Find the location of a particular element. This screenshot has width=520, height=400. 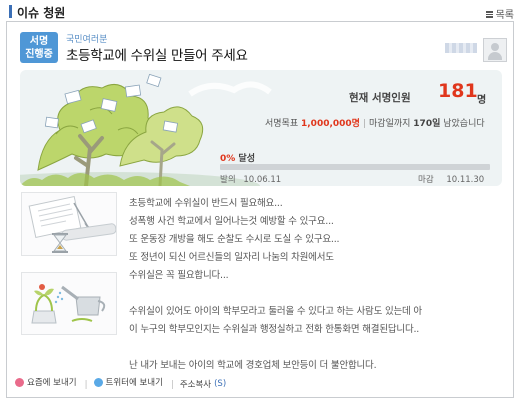

share-yozm: 요즘에 보내기 is located at coordinates (46, 382).